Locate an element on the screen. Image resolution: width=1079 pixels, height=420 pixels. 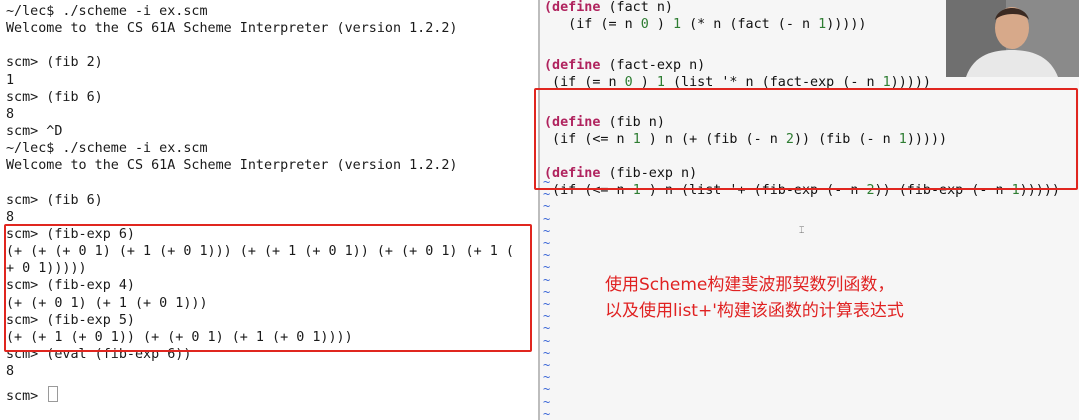
code-line: (define (fact-exp n) is located at coordinates (624, 65).